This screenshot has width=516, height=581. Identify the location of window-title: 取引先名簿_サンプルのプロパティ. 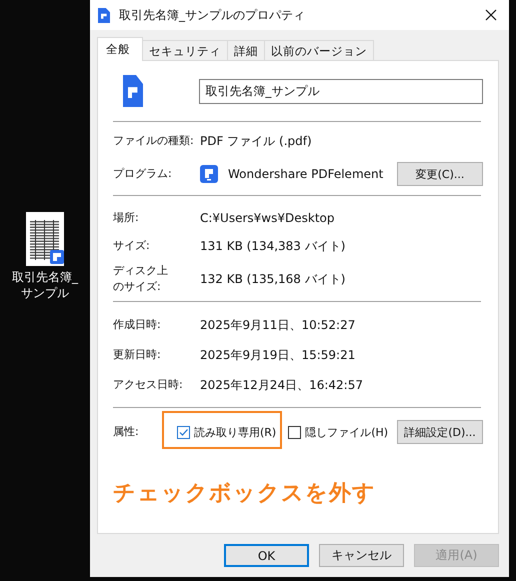
(212, 15).